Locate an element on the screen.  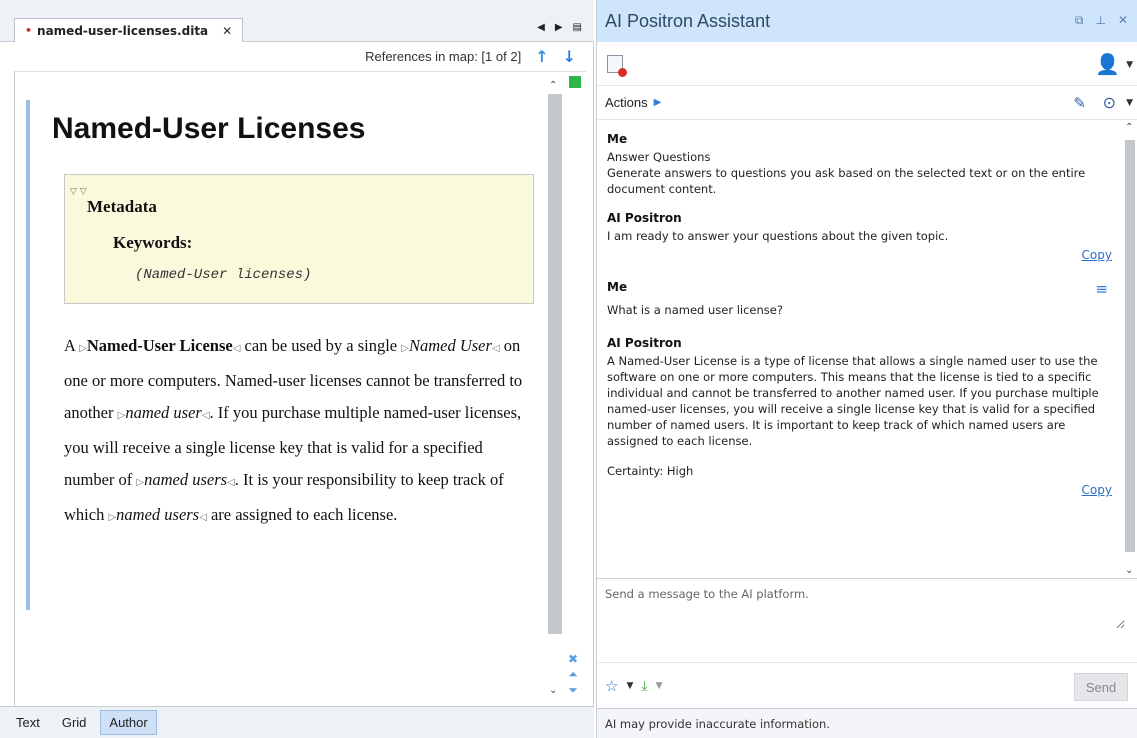
para-text: A is located at coordinates (72, 345).